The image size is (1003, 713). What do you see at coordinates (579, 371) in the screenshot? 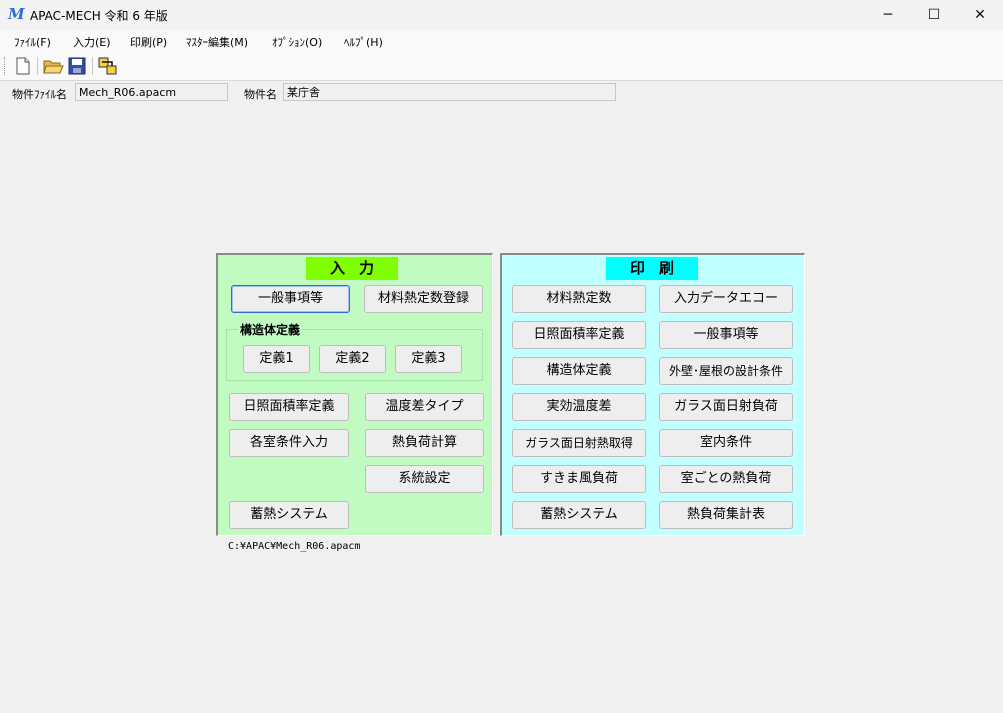
I see `print-structure-definition-button: 構造体定義` at bounding box center [579, 371].